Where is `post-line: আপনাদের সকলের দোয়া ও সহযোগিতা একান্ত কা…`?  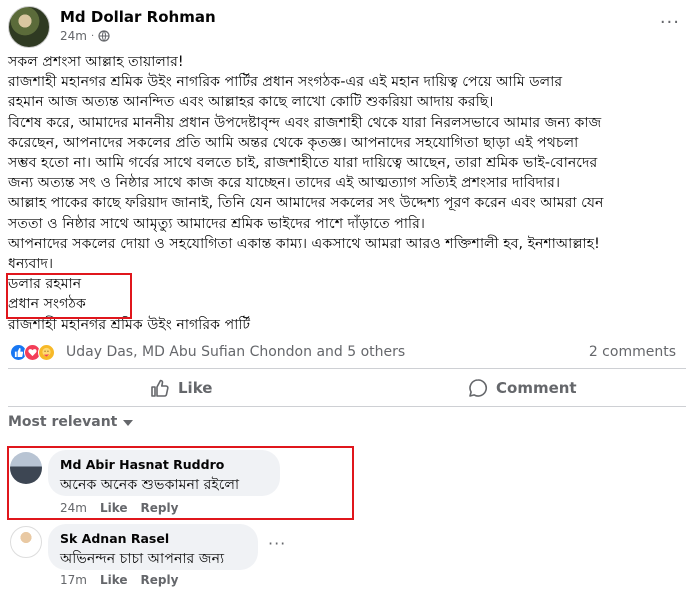 post-line: আপনাদের সকলের দোয়া ও সহযোগিতা একান্ত কা… is located at coordinates (304, 243).